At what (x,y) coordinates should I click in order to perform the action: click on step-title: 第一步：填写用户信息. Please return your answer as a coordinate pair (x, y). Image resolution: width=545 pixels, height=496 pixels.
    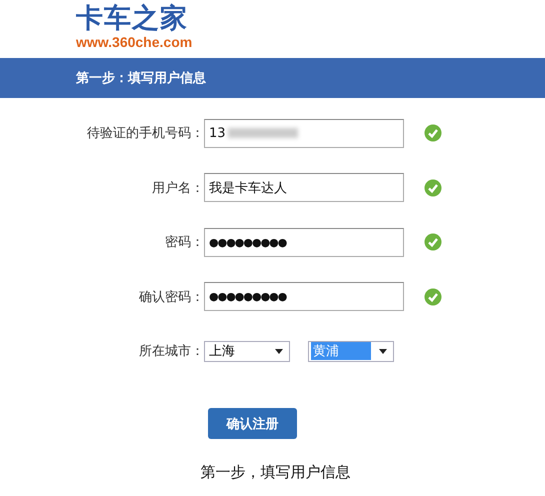
    Looking at the image, I should click on (141, 78).